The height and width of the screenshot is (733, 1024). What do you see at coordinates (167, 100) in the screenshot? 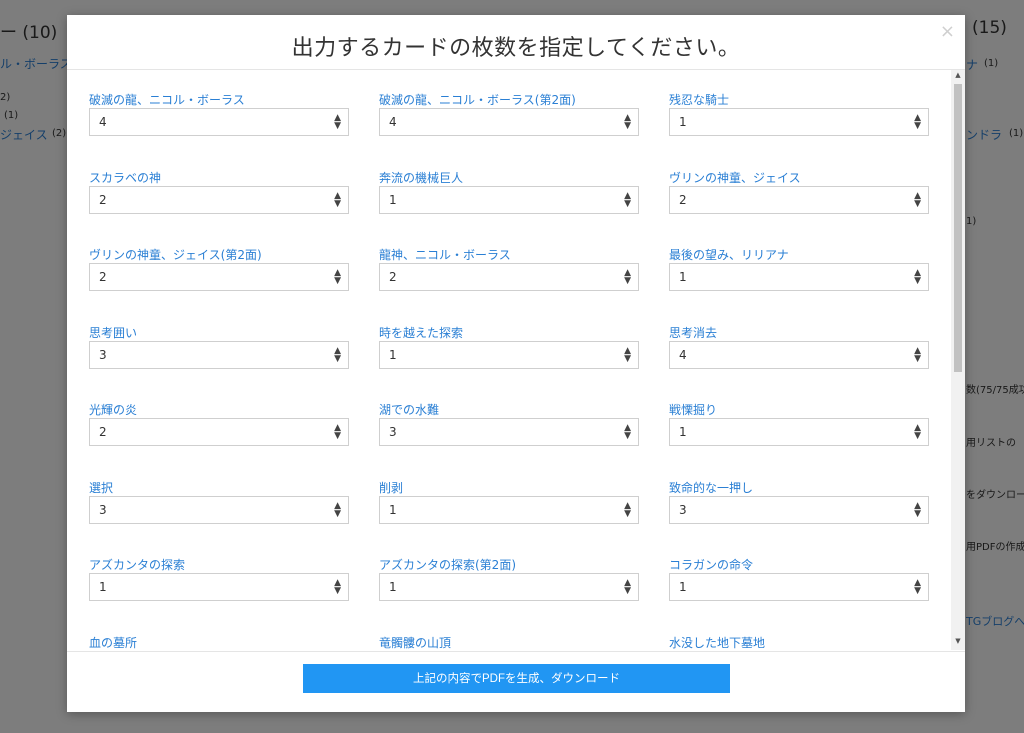
I see `card-name-label: 破滅の龍、ニコル・ボーラス` at bounding box center [167, 100].